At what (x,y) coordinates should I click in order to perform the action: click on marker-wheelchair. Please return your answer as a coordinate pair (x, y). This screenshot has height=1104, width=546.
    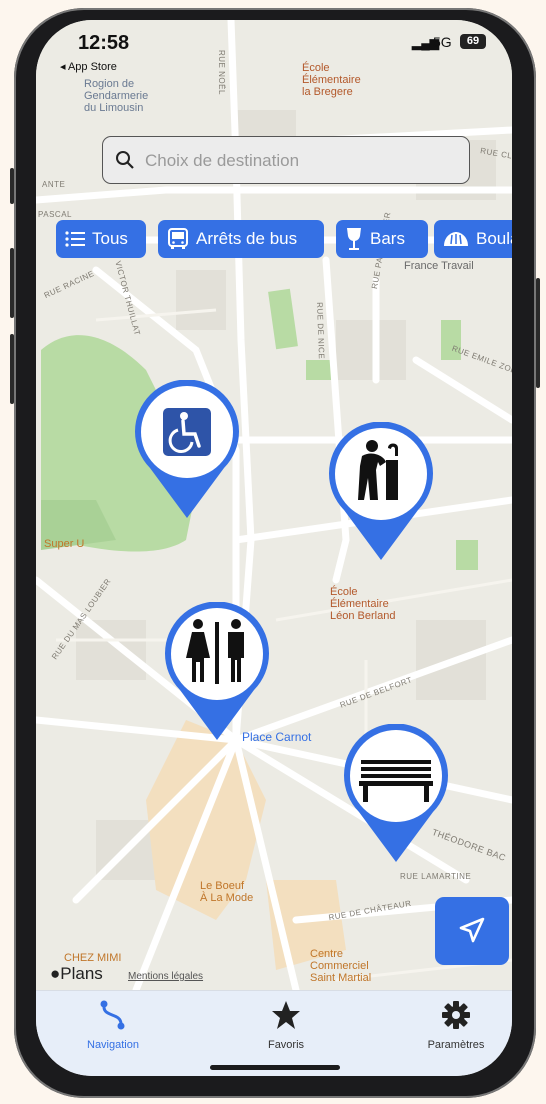
    Looking at the image, I should click on (187, 450).